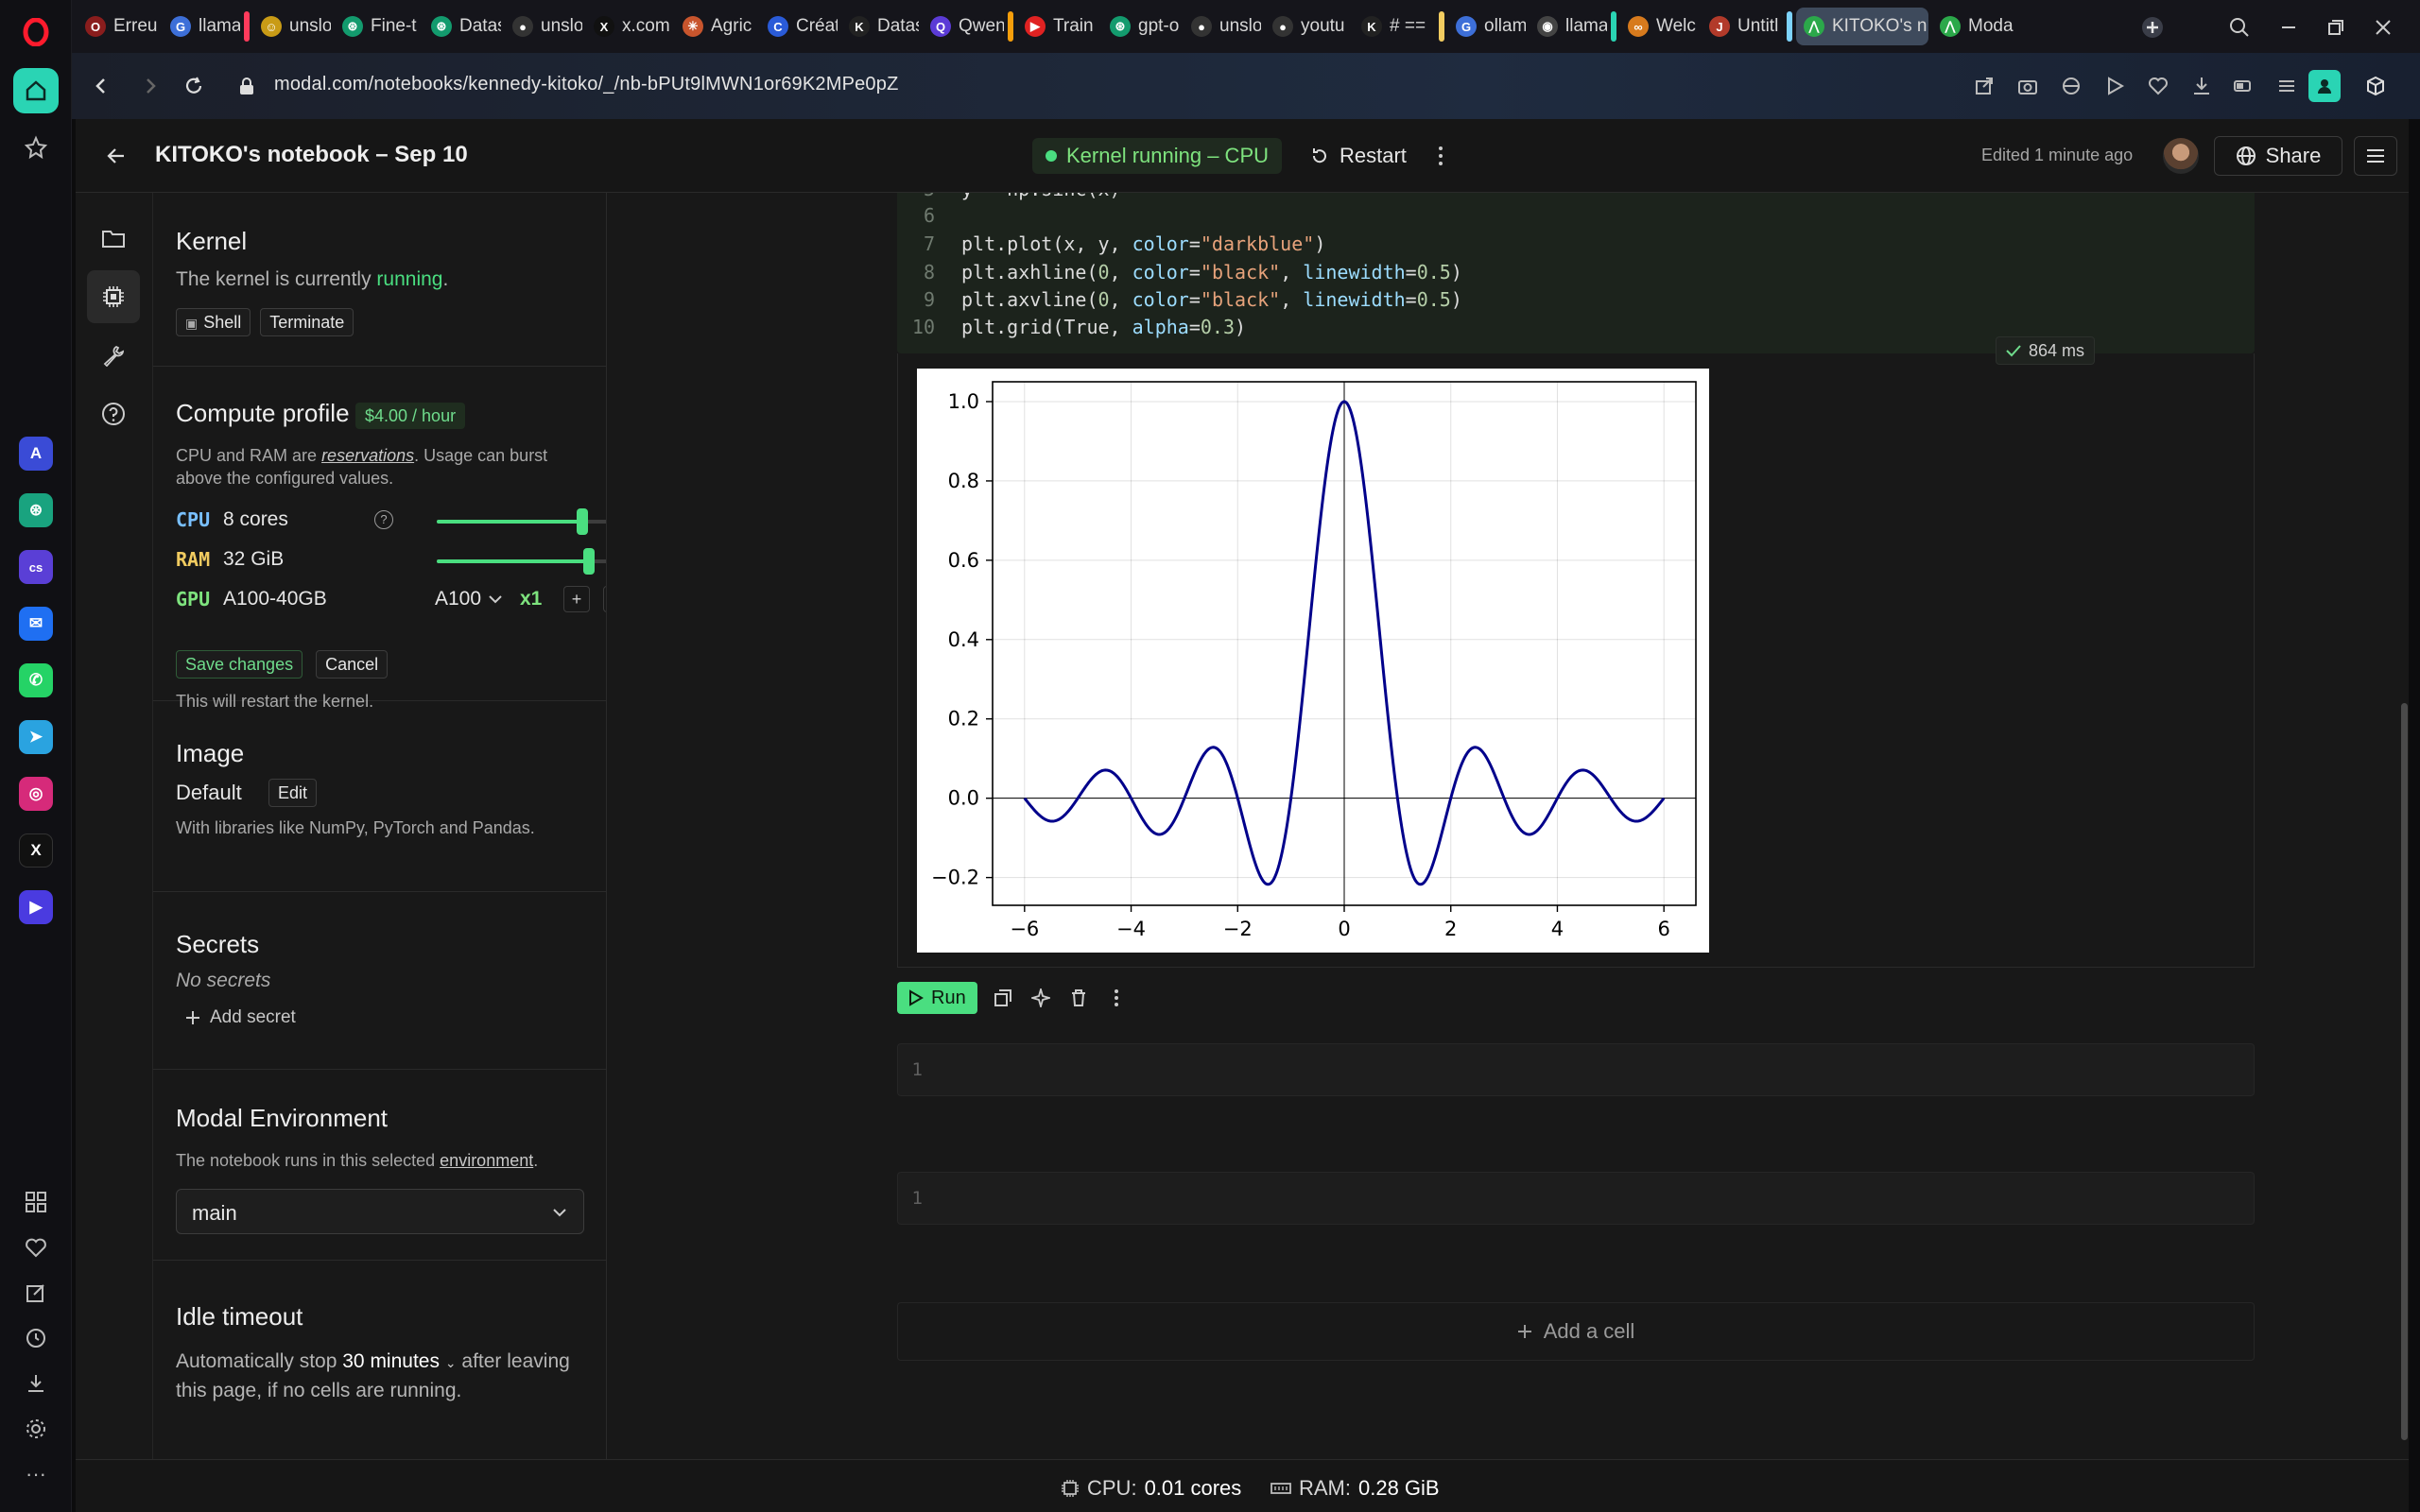  I want to click on reservations-link: reservations, so click(367, 455).